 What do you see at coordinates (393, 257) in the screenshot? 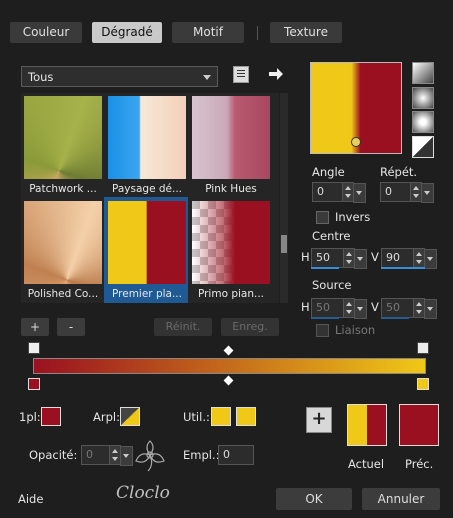
I see `centre-v-value: 90` at bounding box center [393, 257].